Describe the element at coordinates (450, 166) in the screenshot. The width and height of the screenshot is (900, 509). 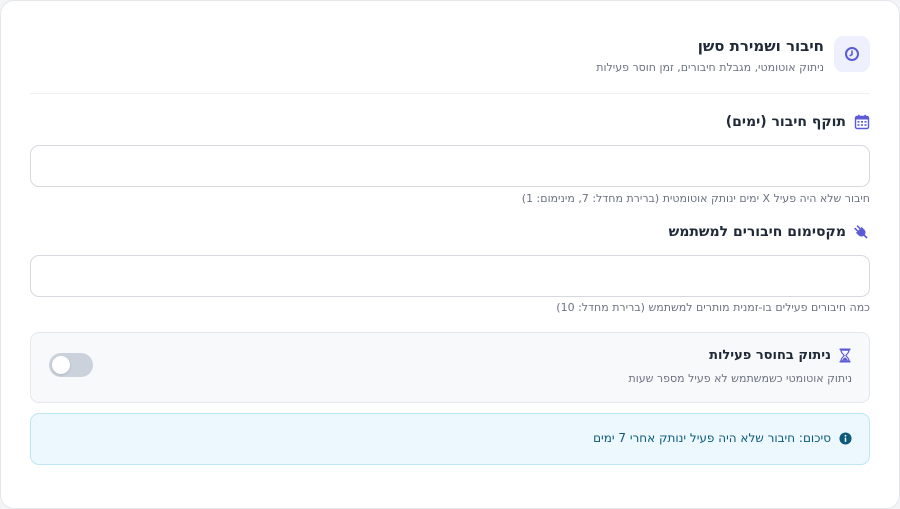
I see `session-duration-input` at that location.